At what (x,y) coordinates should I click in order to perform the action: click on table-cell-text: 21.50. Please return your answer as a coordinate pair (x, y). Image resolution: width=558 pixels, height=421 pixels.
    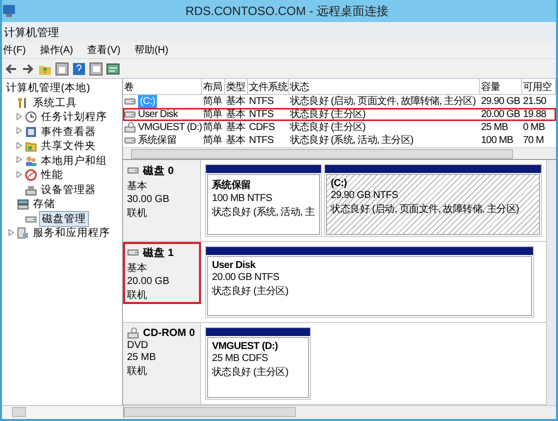
    Looking at the image, I should click on (535, 101).